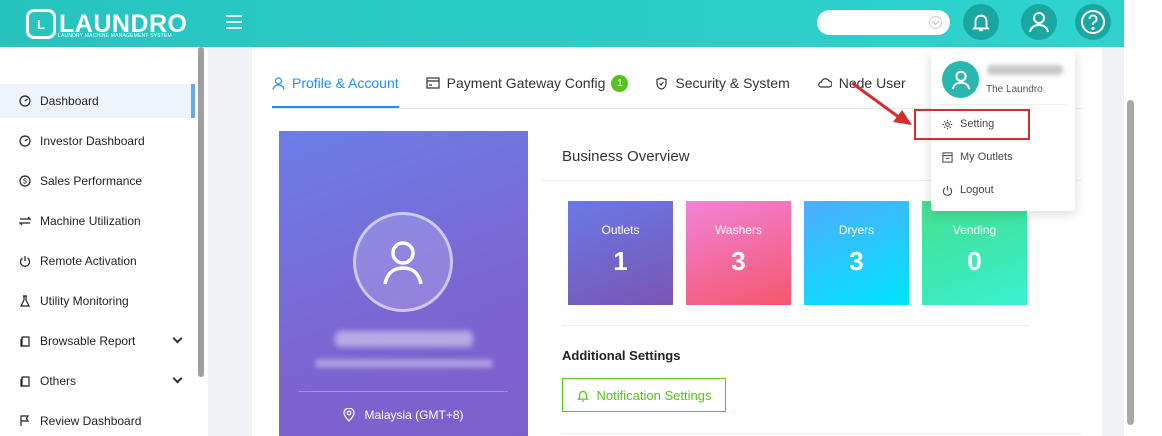 Image resolution: width=1162 pixels, height=436 pixels. I want to click on sidebar-item-review-dashboard: Review Dashboard, so click(97, 420).